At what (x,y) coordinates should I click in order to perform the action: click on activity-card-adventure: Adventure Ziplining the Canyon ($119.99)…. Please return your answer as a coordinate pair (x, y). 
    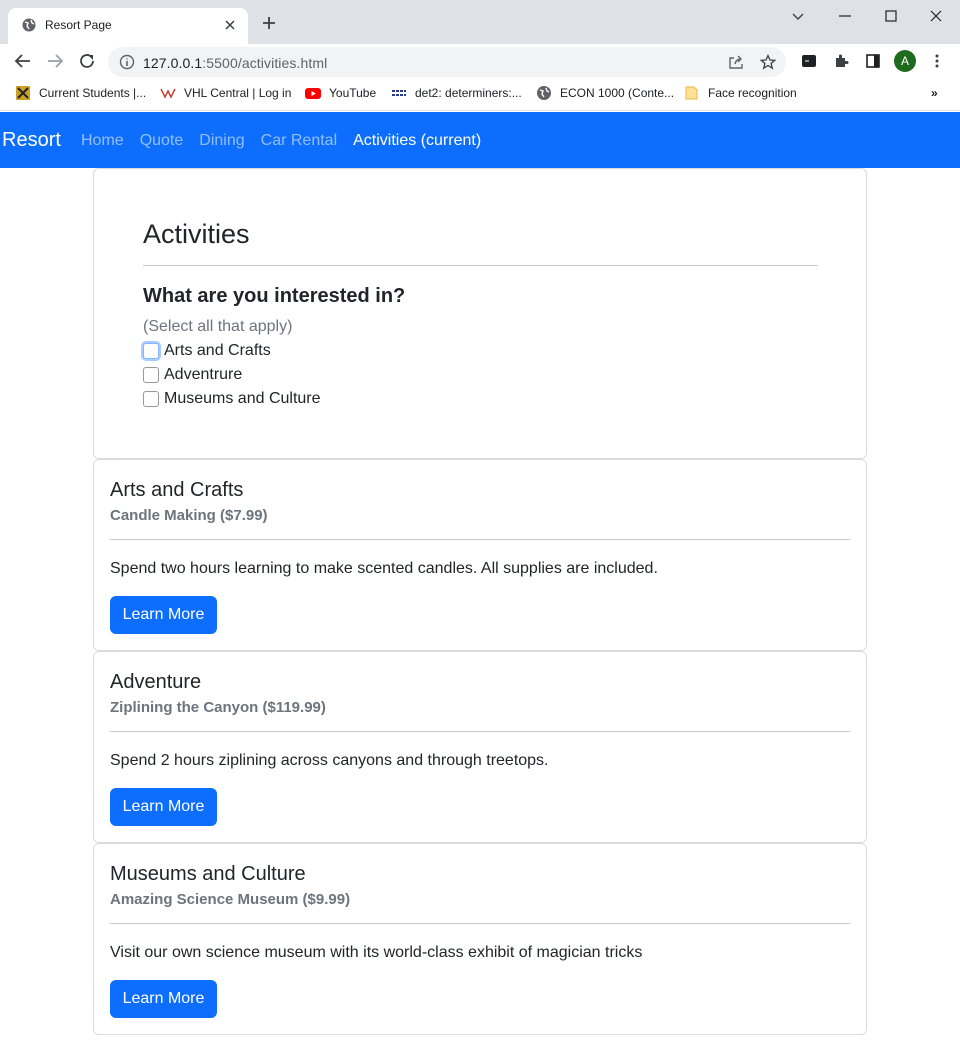
    Looking at the image, I should click on (480, 747).